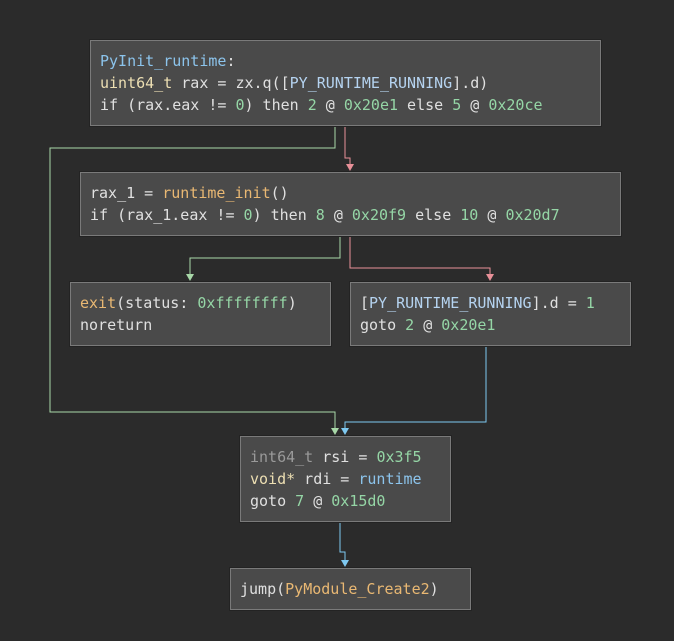  I want to click on code-token: 0x20ce, so click(515, 105).